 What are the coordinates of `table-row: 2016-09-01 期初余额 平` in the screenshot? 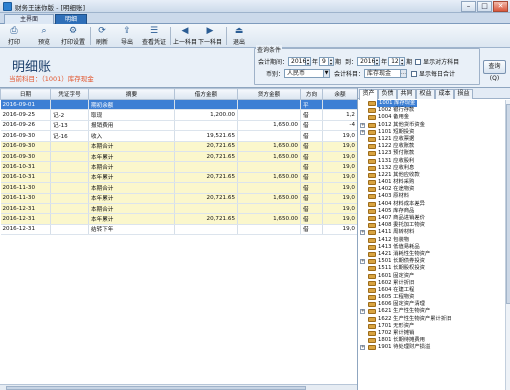 It's located at (178, 105).